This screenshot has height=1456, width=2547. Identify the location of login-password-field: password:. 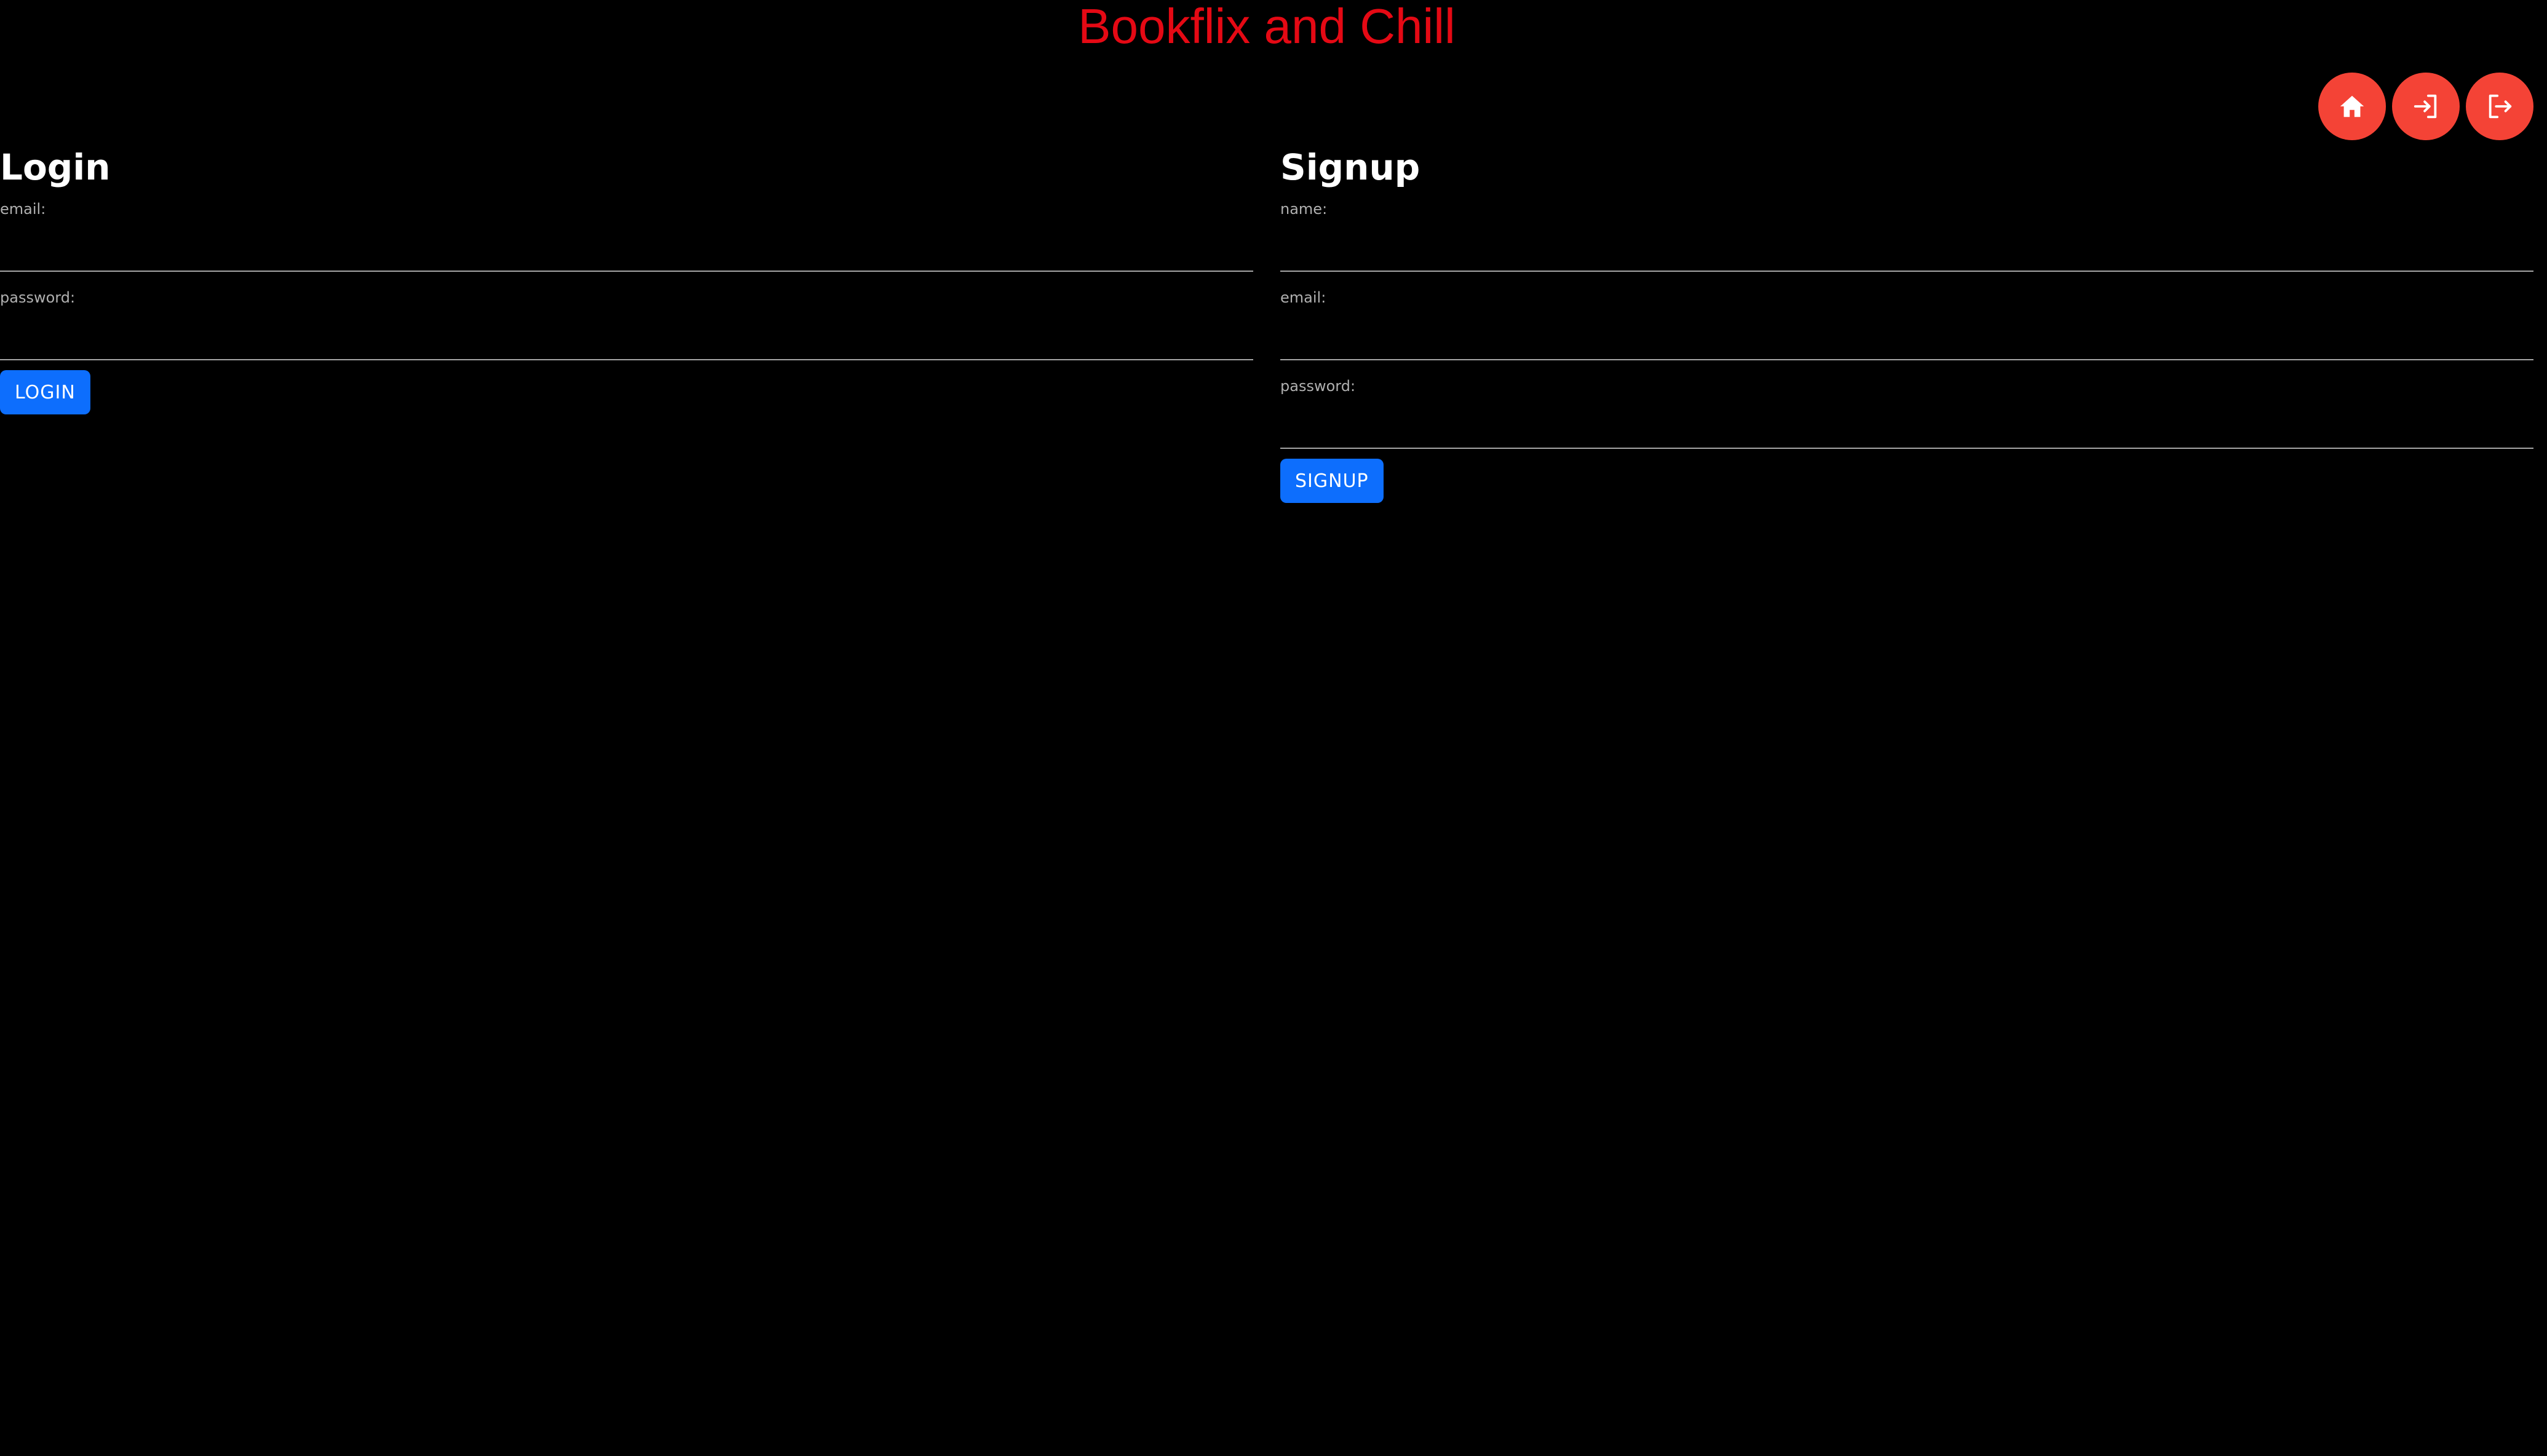
(626, 324).